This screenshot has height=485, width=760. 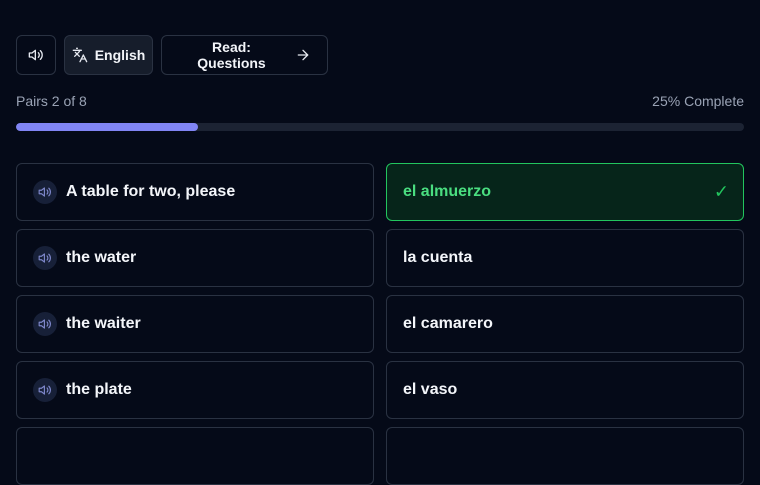 I want to click on right-card-label: el almuerzo, so click(x=447, y=191).